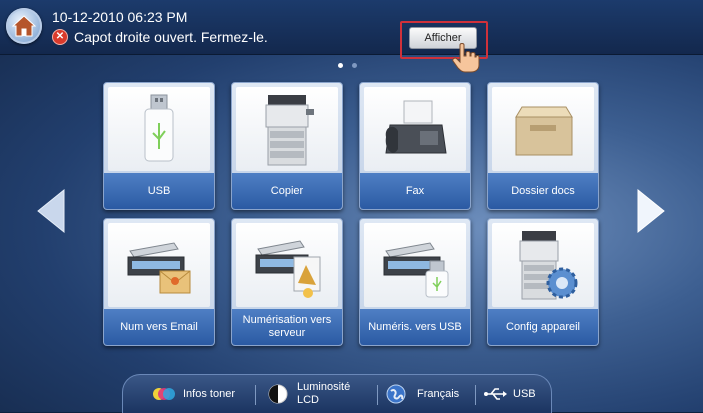  I want to click on app-tile-label: Num vers Email, so click(159, 327).